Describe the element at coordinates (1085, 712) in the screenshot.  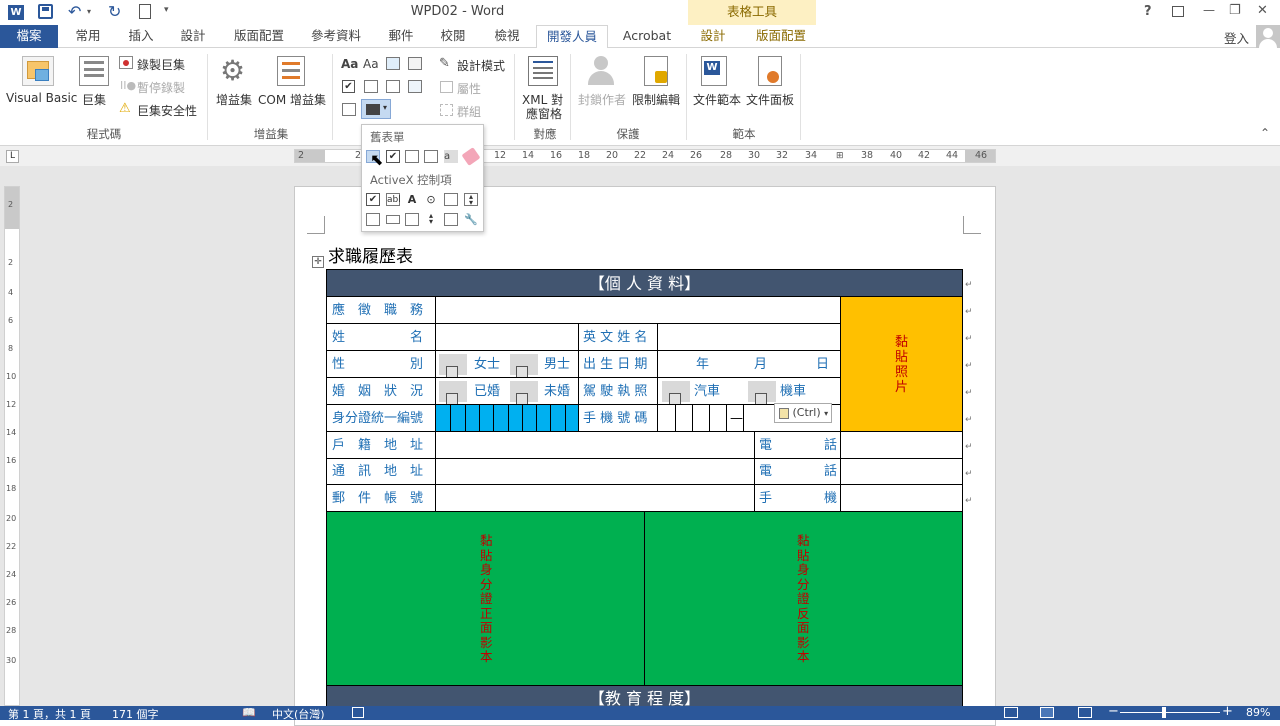
I see `web-layout-icon` at that location.